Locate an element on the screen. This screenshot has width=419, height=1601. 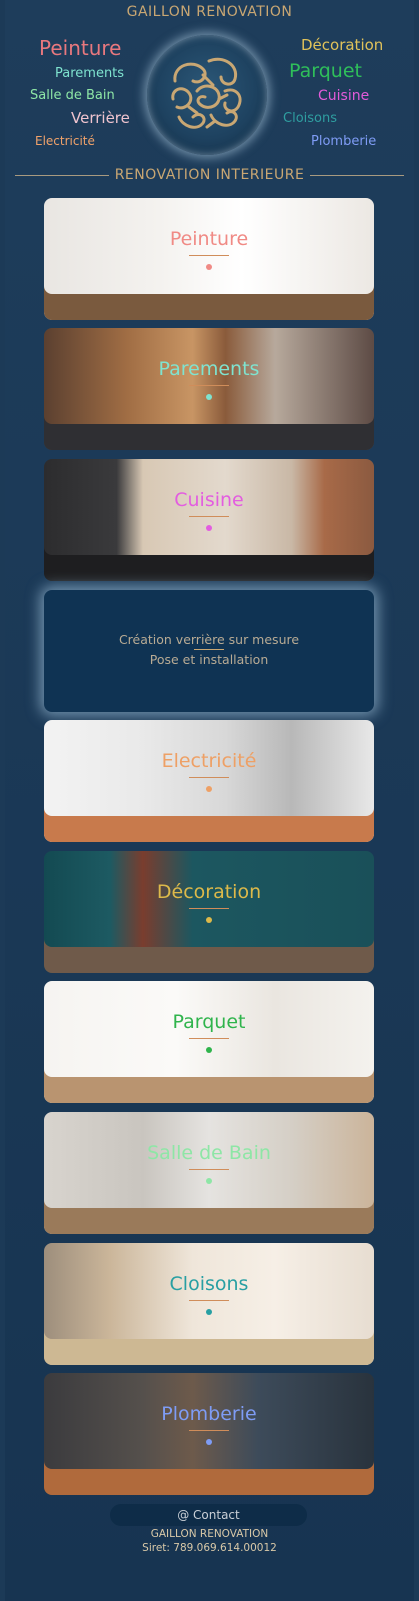
service-card-salle-de-bain: Salle de Bain is located at coordinates (209, 1173).